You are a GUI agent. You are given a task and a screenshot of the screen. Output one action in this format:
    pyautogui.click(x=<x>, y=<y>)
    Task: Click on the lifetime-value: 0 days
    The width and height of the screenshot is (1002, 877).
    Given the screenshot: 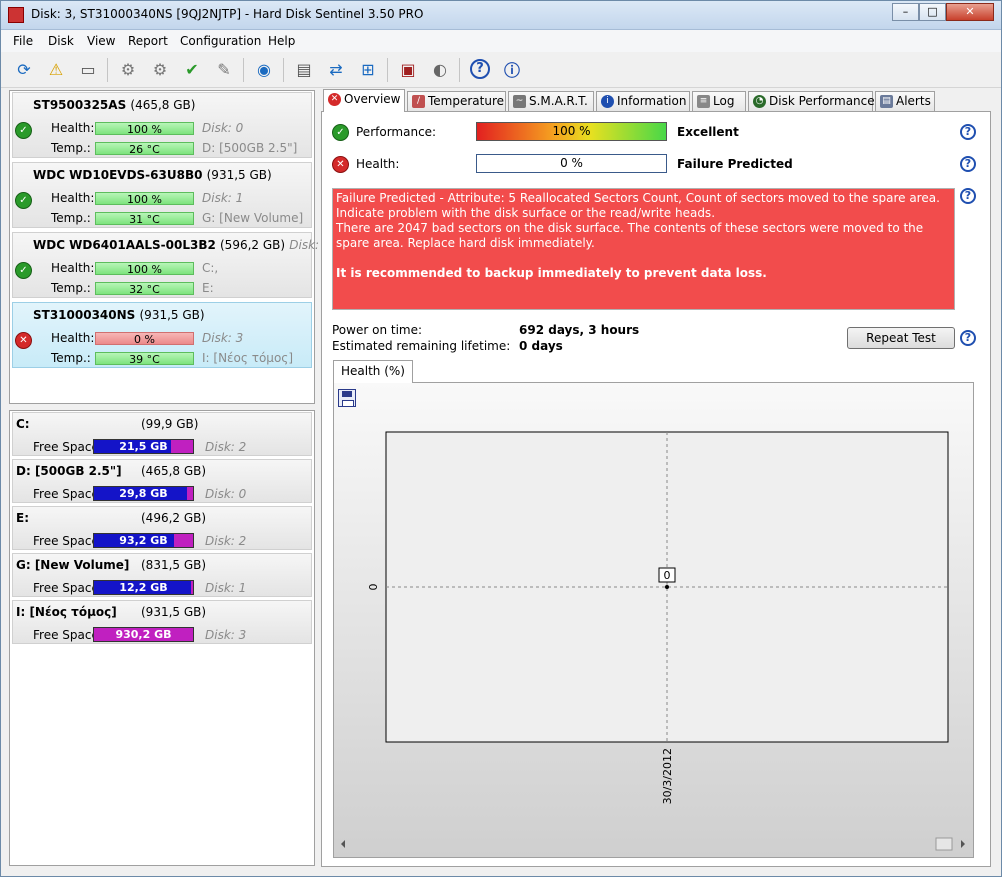 What is the action you would take?
    pyautogui.click(x=541, y=346)
    